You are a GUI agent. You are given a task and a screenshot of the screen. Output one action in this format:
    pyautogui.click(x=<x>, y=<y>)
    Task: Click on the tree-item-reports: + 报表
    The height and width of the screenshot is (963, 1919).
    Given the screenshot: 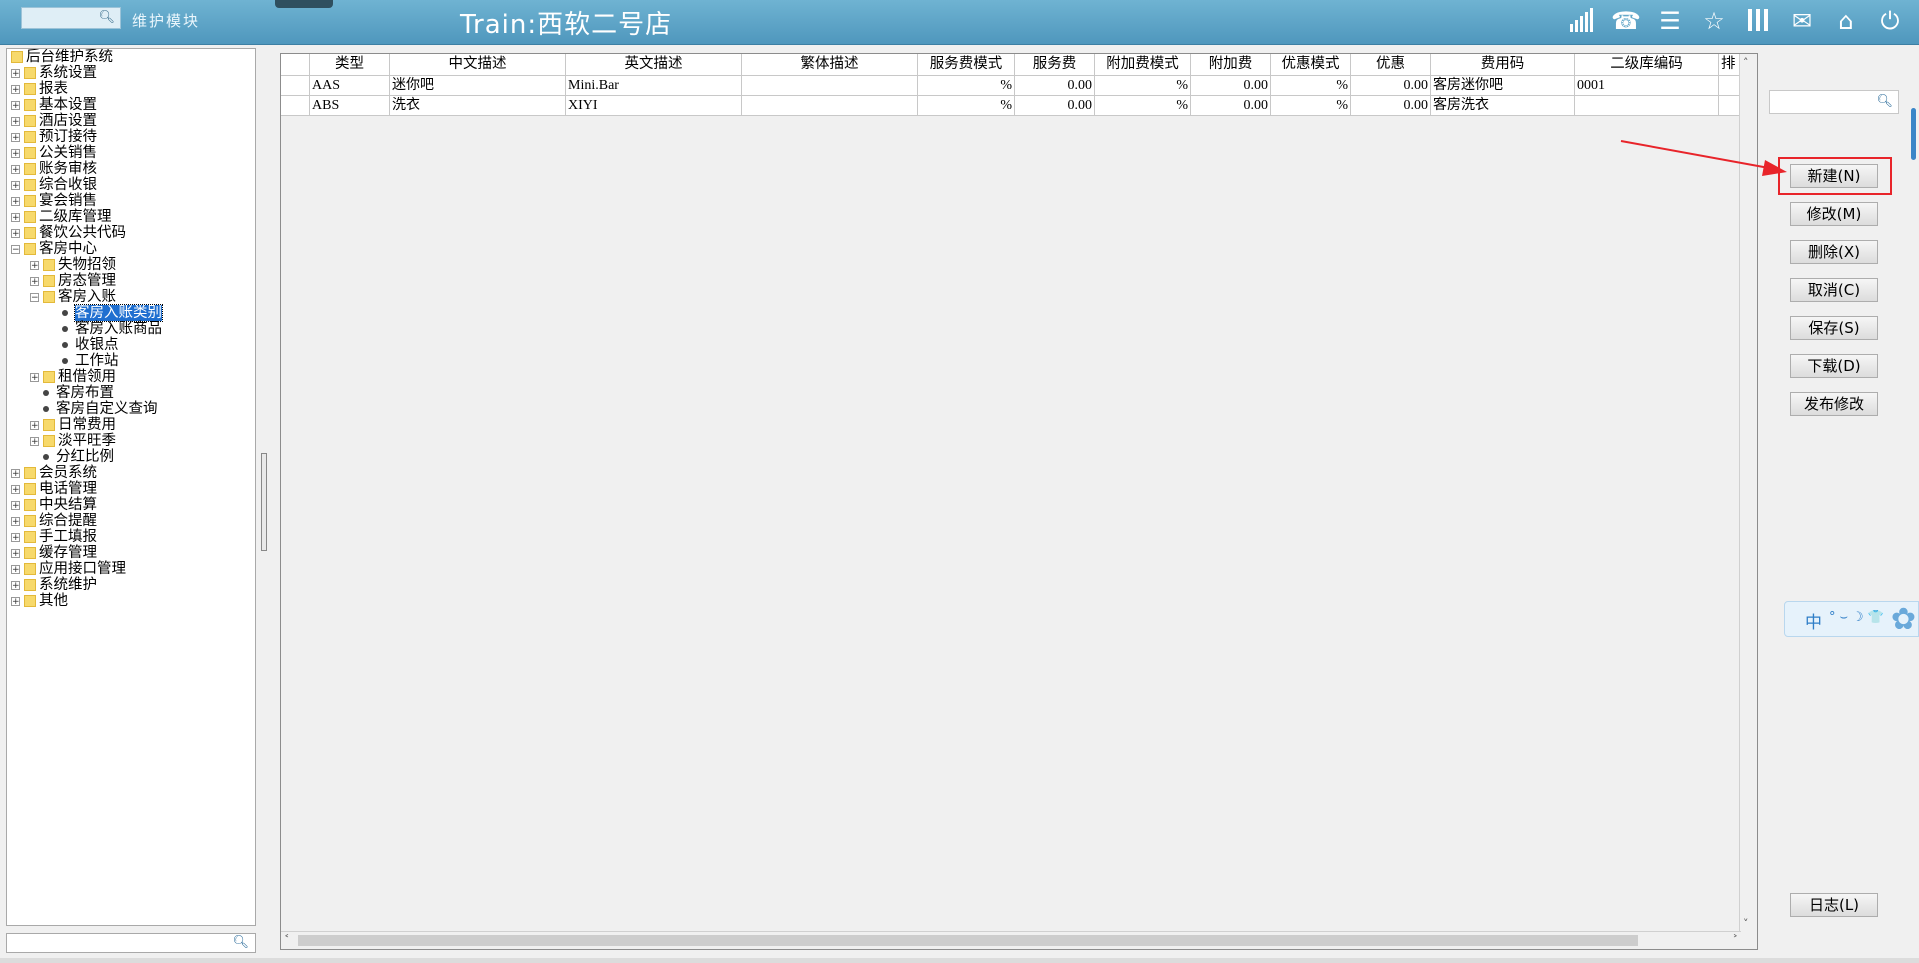 What is the action you would take?
    pyautogui.click(x=39, y=89)
    